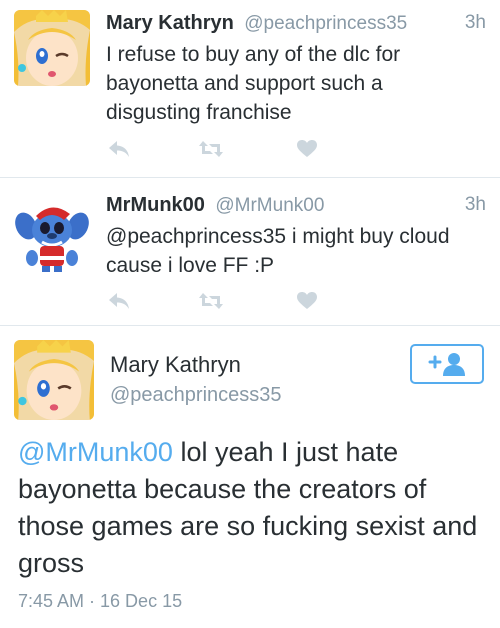  I want to click on follow-button, so click(447, 364).